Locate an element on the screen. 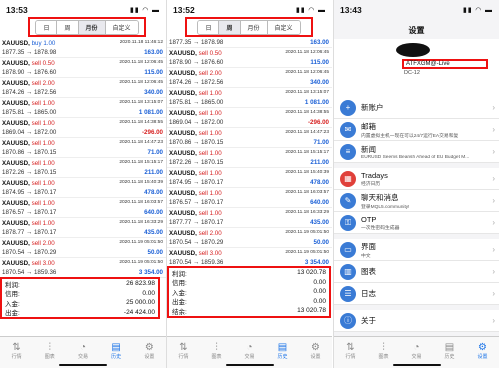 The height and width of the screenshot is (368, 499). settings-item-mailbox: ✉ 邮箱 内置虚拟主机一现在可以24/7运行EA交易和复 › is located at coordinates (416, 130).